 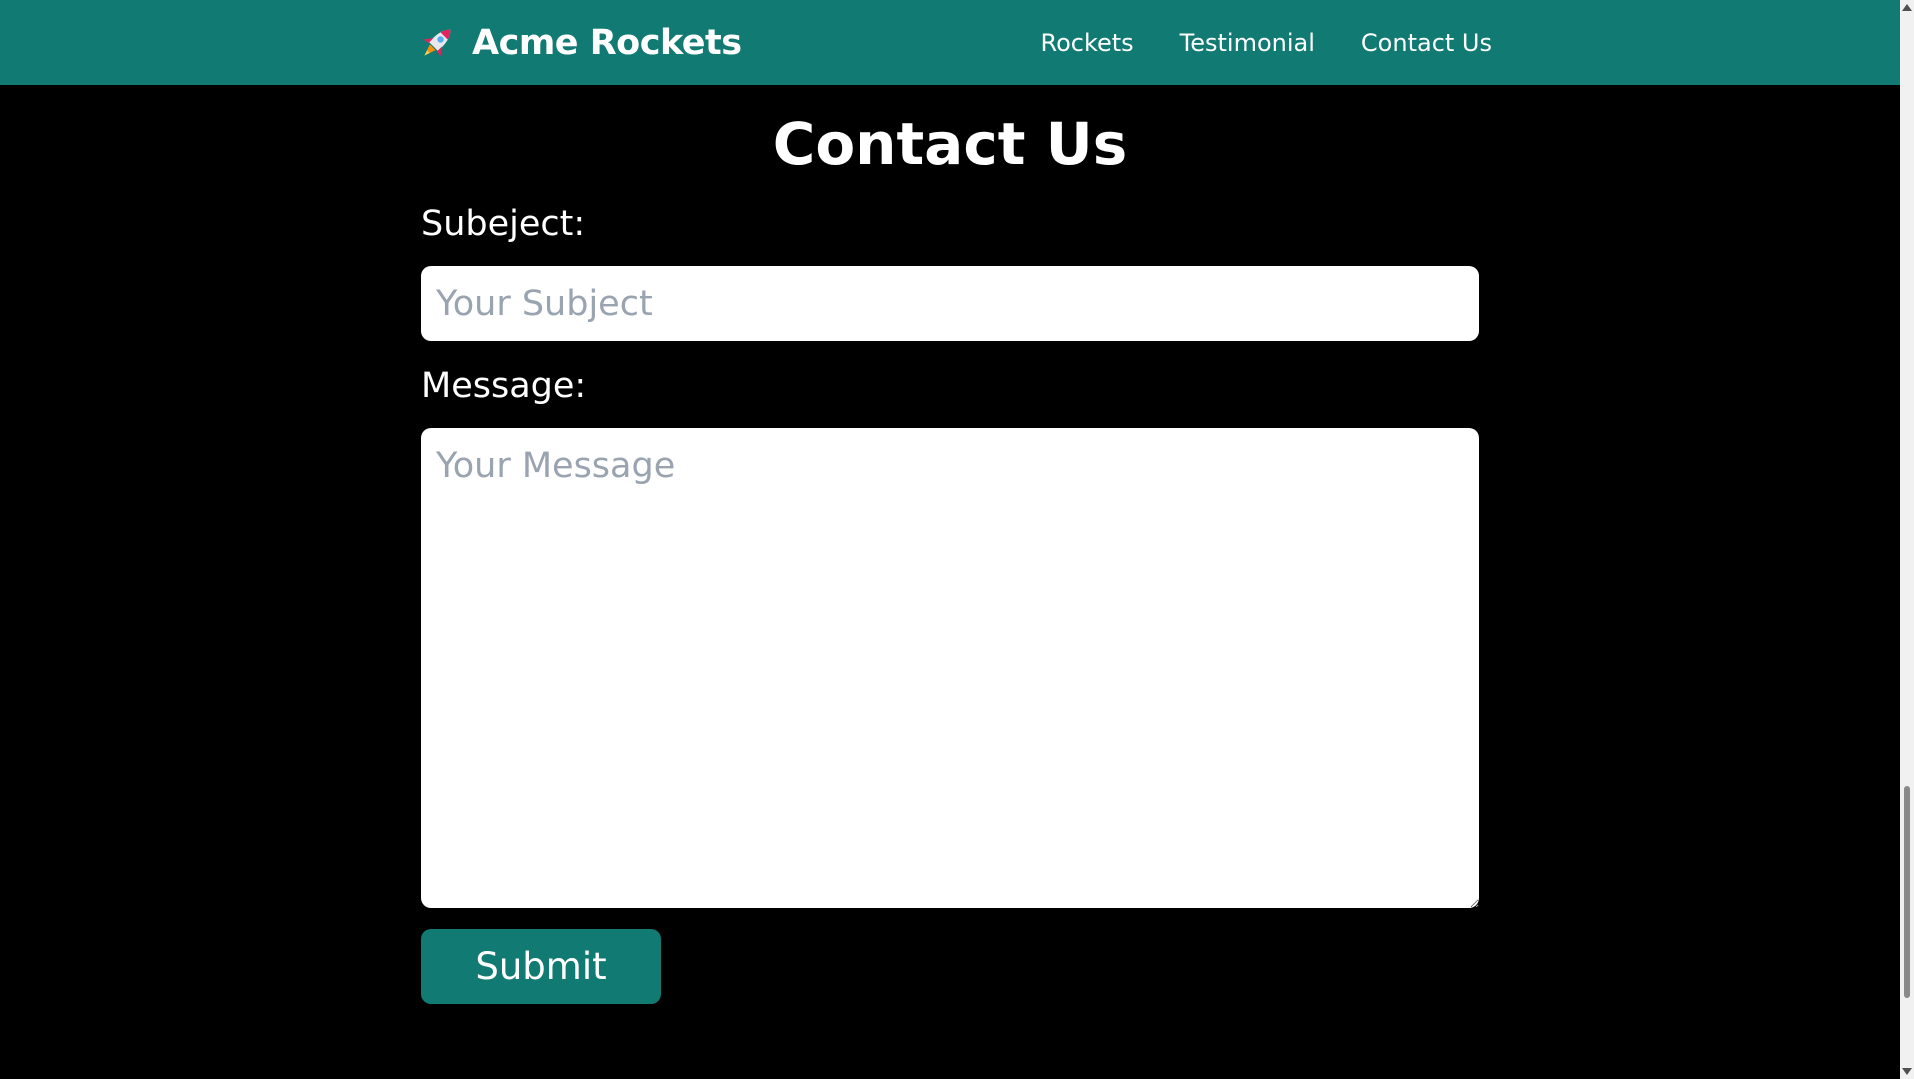 What do you see at coordinates (1086, 43) in the screenshot?
I see `nav-link-rockets: Rockets` at bounding box center [1086, 43].